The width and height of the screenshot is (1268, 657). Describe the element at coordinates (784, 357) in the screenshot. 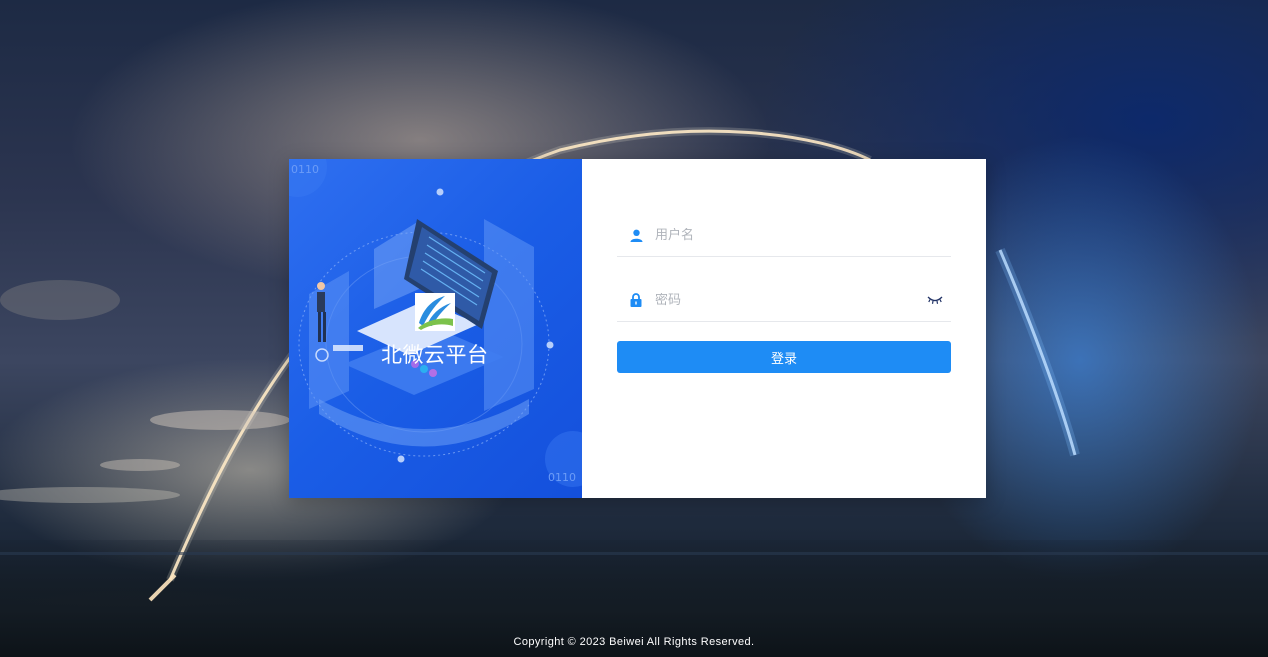

I see `login-button: 登录` at that location.